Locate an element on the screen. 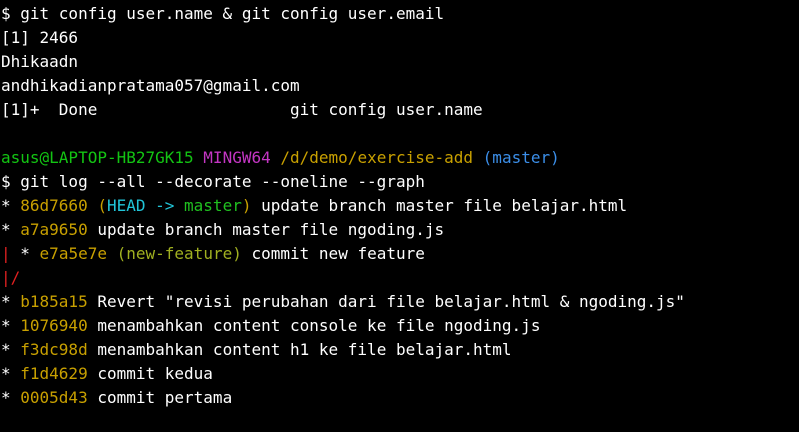  git-user-email-output: andhikadianpratama057@gmail.com is located at coordinates (150, 85).